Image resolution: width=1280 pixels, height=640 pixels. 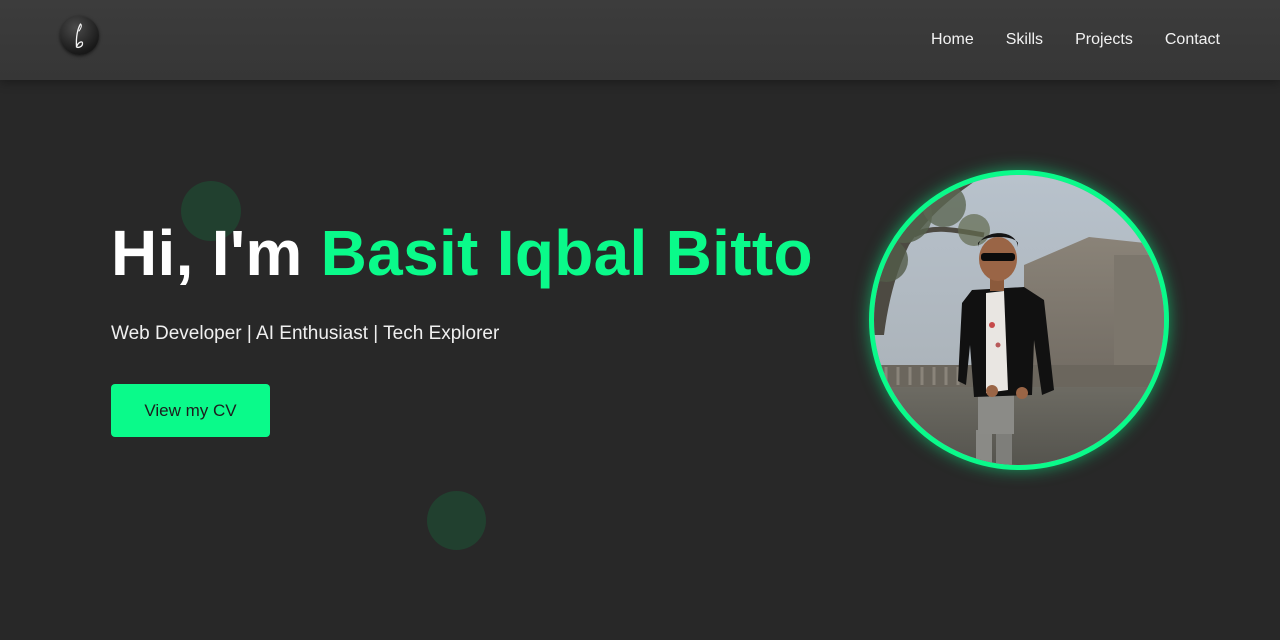 I want to click on nav-links: Home Skills Projects Contact, so click(x=1075, y=40).